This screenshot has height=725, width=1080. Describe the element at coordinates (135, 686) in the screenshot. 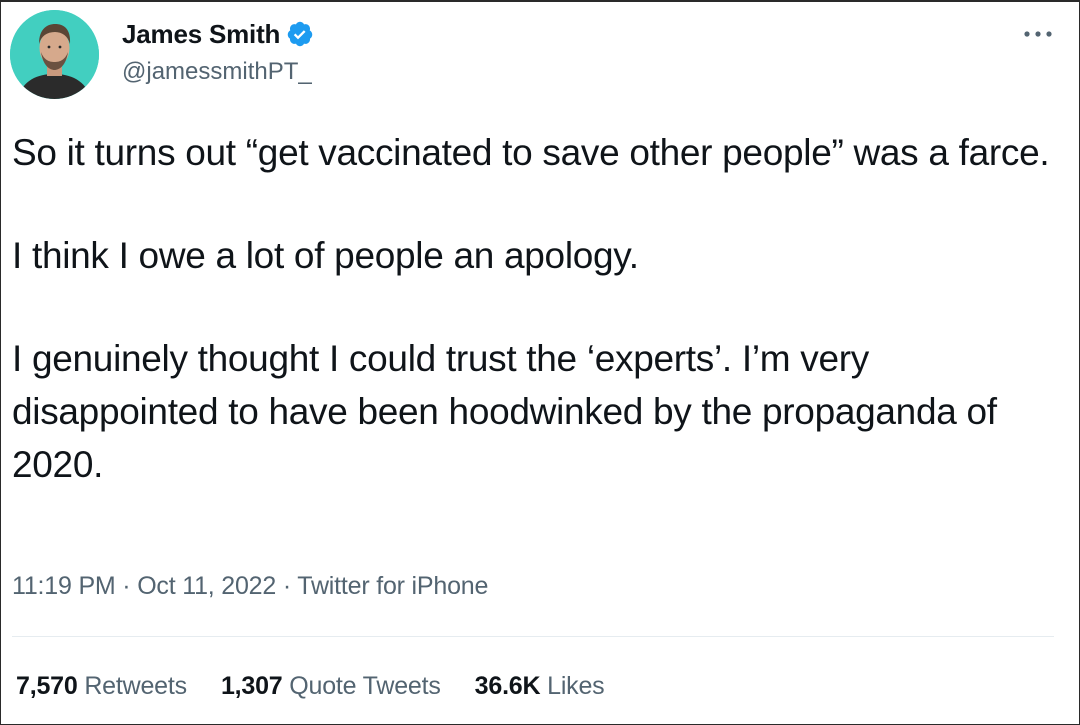

I see `retweets-label: Retweets` at that location.